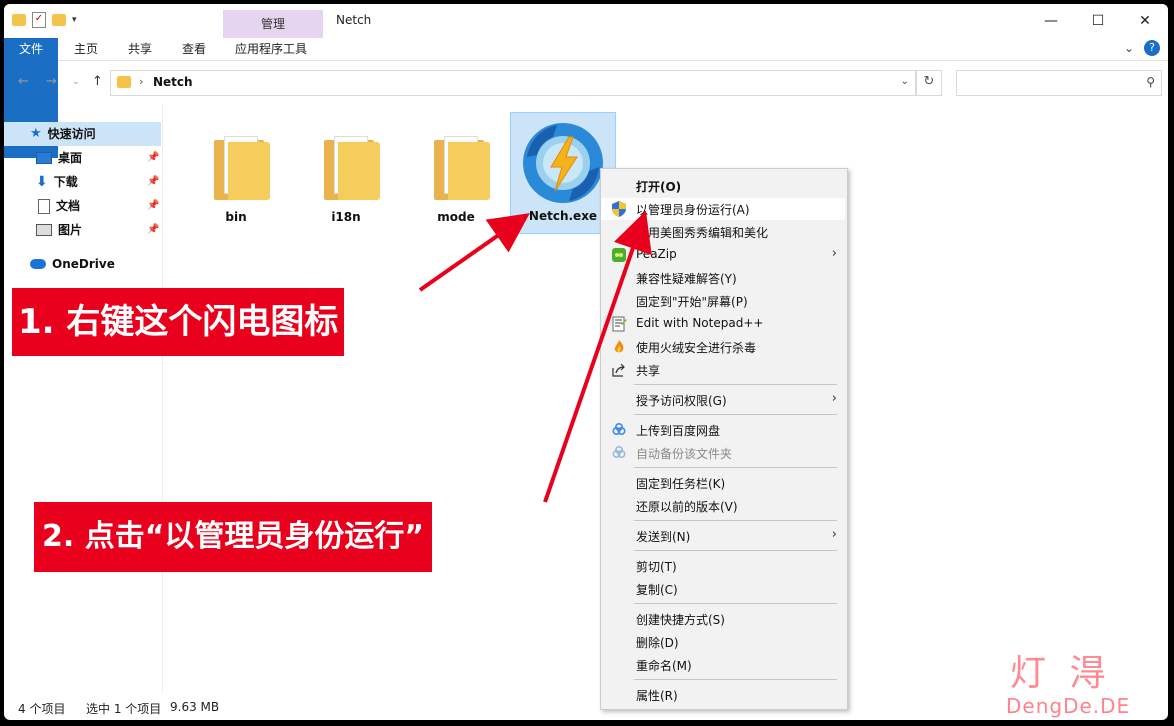 Image resolution: width=1174 pixels, height=726 pixels. Describe the element at coordinates (474, 252) in the screenshot. I see `arrow-to-netch-icon` at that location.